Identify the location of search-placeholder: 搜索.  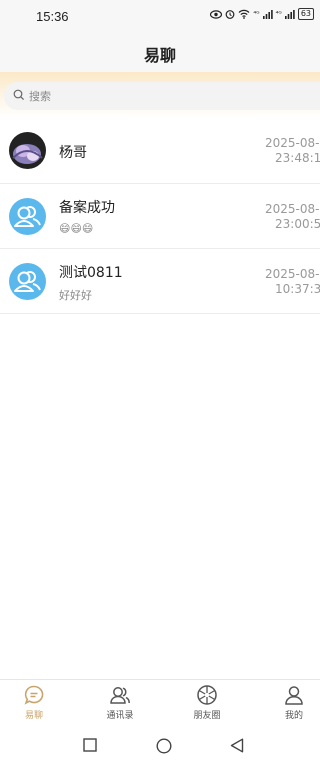
(40, 96).